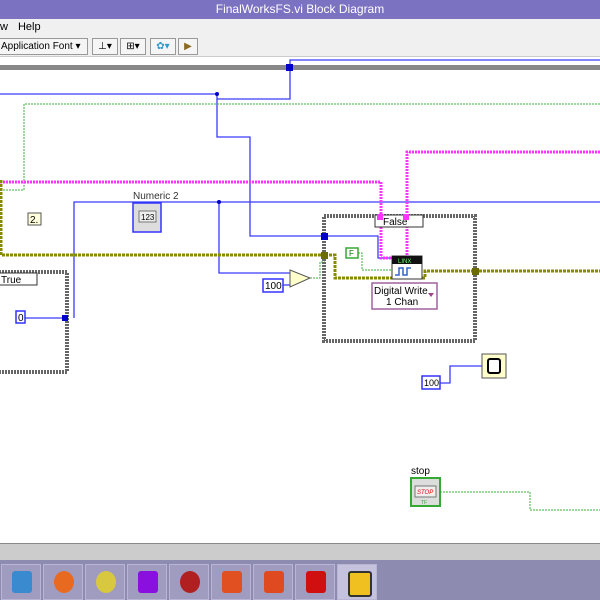 The width and height of the screenshot is (600, 600). I want to click on taskbar-network, so click(21, 582).